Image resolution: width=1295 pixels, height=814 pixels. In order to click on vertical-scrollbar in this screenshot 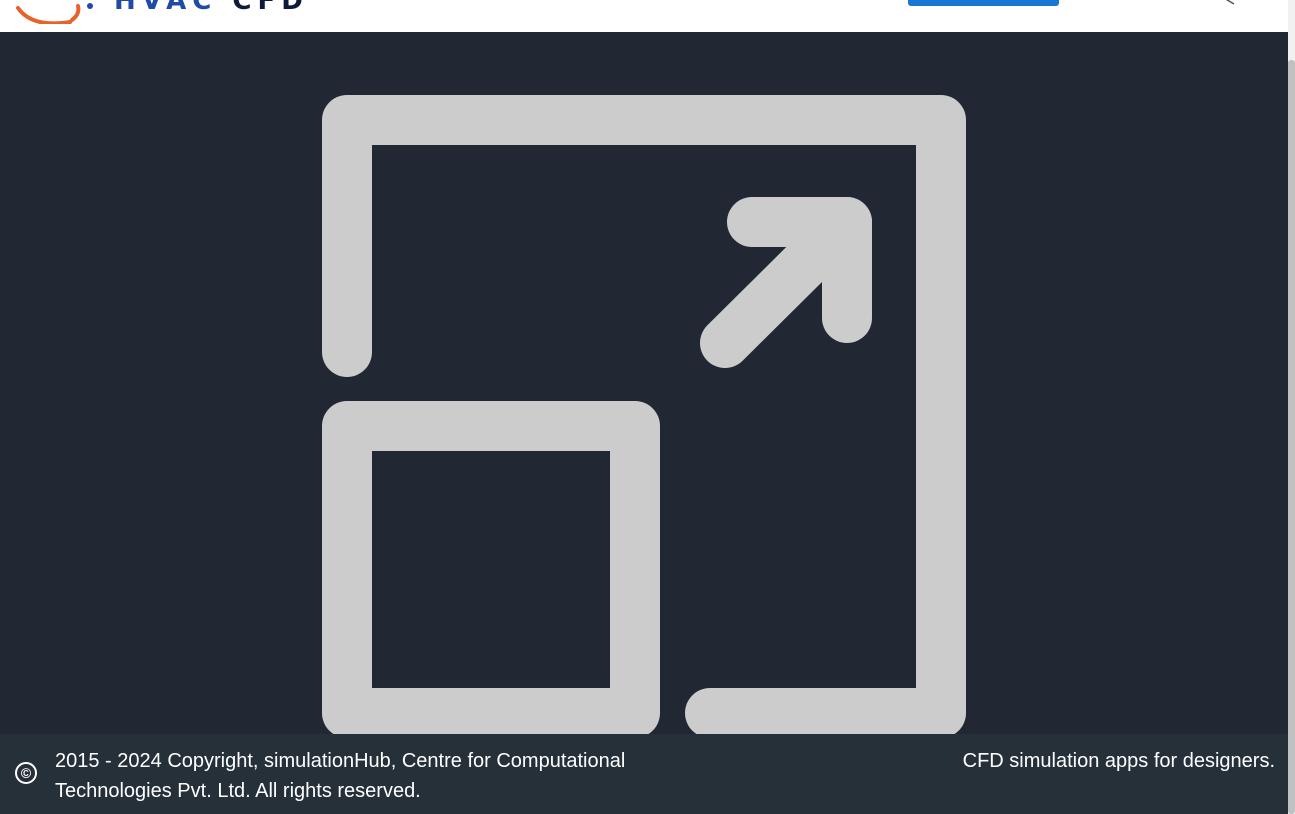, I will do `click(1291, 407)`.